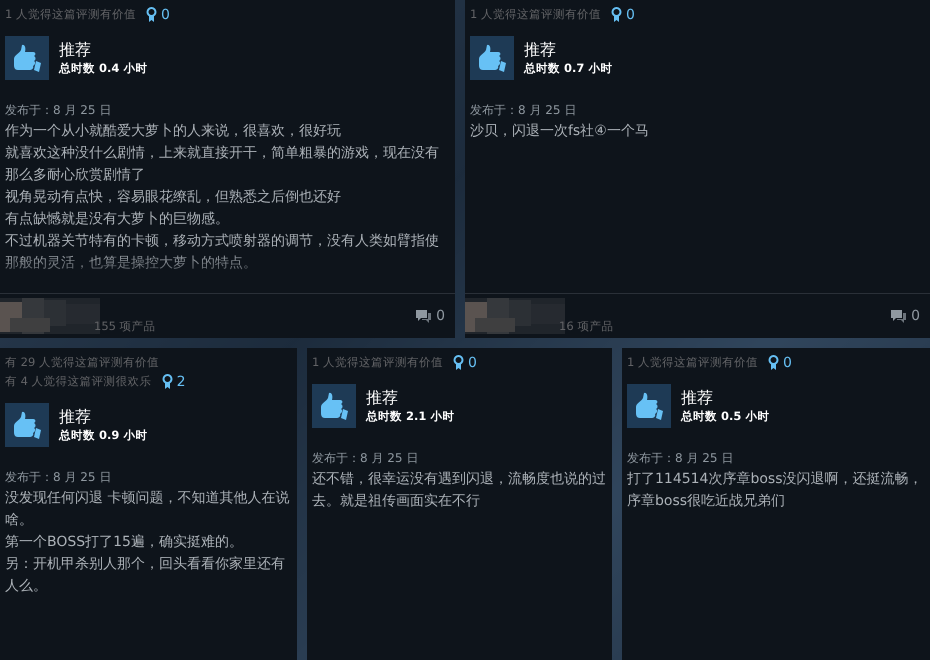 The image size is (930, 660). Describe the element at coordinates (222, 252) in the screenshot. I see `review-paragraph: 不过机器关节特有的卡顿，移动方式喷射器的调节，没有人类如臂指使那般的灵活，也算是操控大萝卜的特点。` at that location.